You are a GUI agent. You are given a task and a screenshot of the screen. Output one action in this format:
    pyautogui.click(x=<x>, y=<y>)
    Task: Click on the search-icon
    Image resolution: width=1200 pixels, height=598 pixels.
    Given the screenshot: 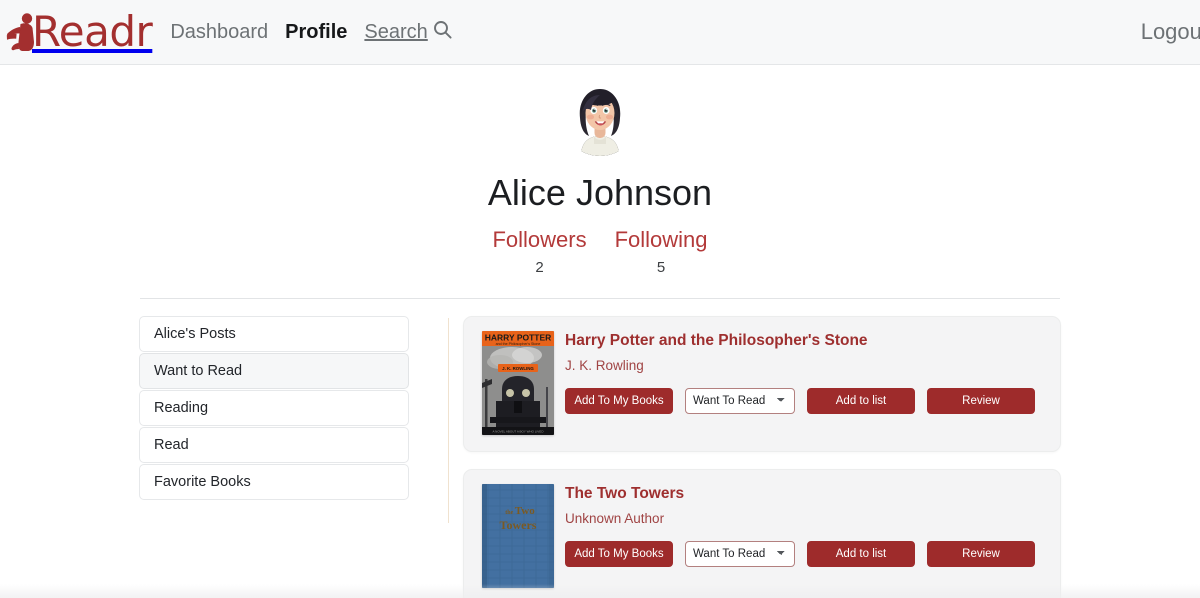 What is the action you would take?
    pyautogui.click(x=442, y=32)
    